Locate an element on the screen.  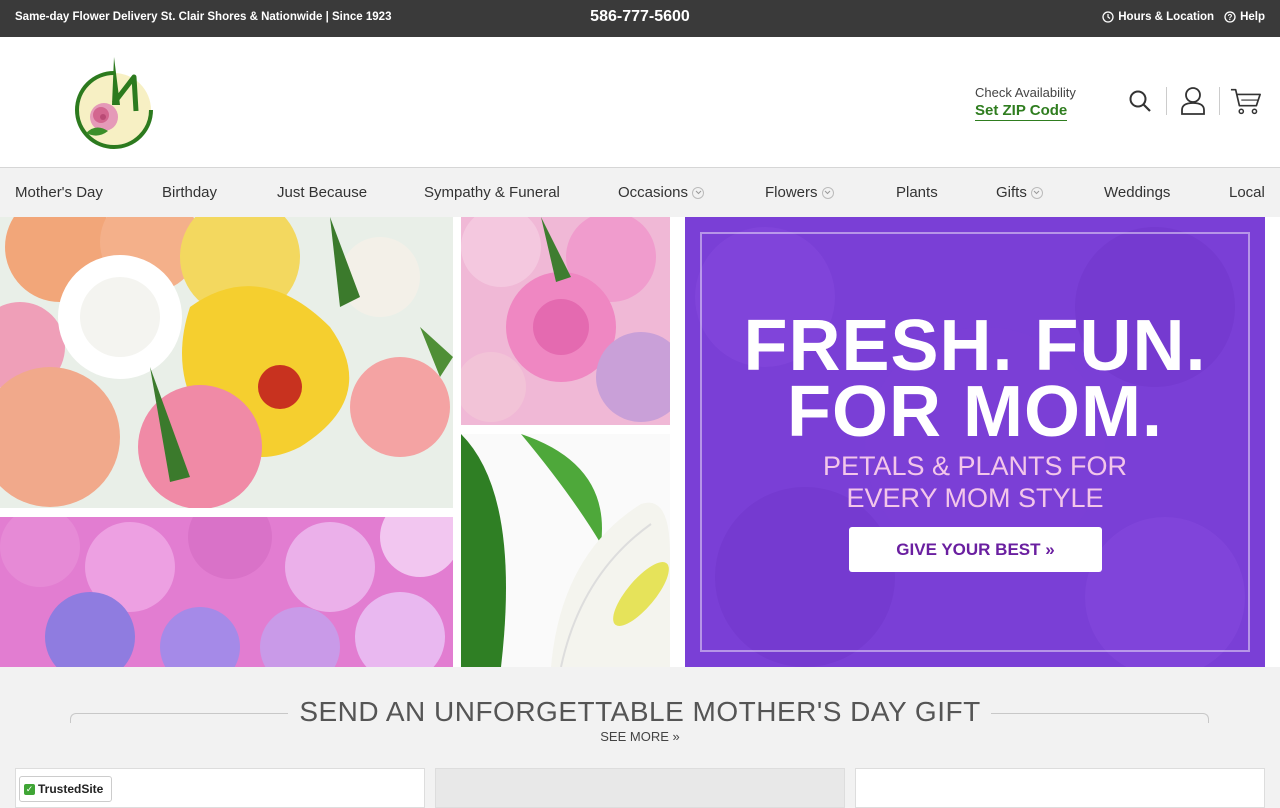
nav-item-flowers: Flowers is located at coordinates (799, 192).